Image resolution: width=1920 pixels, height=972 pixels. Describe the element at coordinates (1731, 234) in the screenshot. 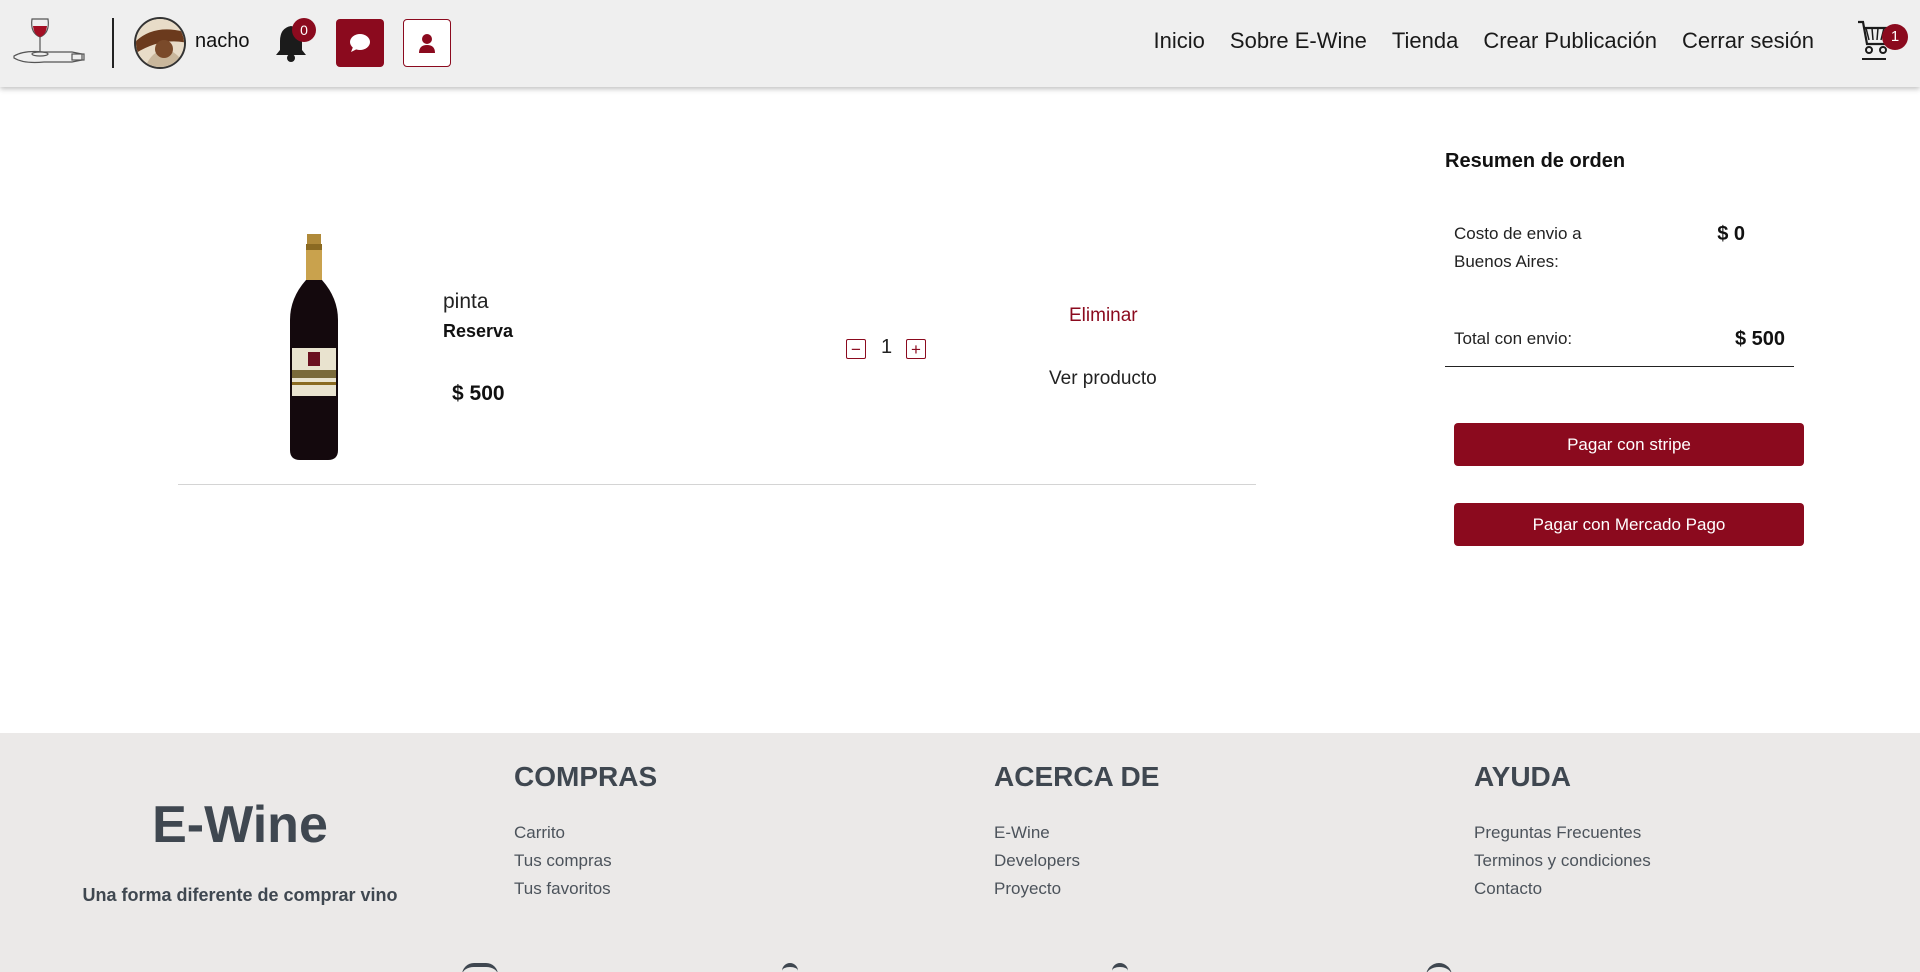

I see `shipping-cost-value: $ 0` at that location.